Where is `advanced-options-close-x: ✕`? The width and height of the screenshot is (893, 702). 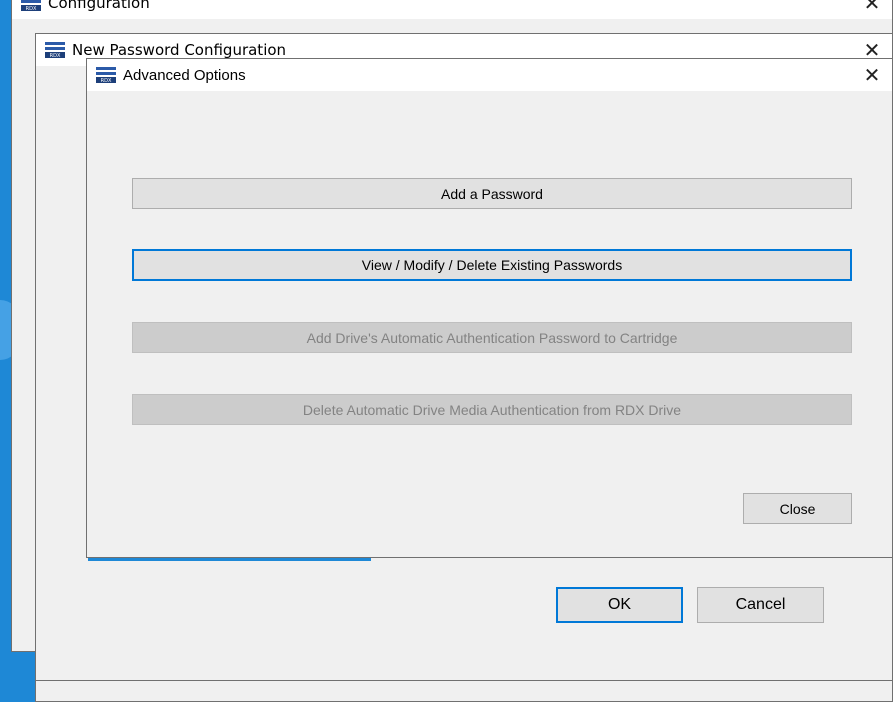 advanced-options-close-x: ✕ is located at coordinates (872, 75).